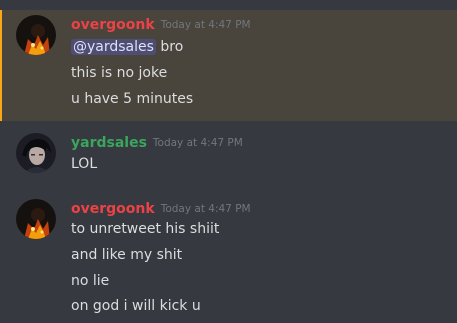 Image resolution: width=457 pixels, height=323 pixels. I want to click on message-text: and like my shit, so click(127, 255).